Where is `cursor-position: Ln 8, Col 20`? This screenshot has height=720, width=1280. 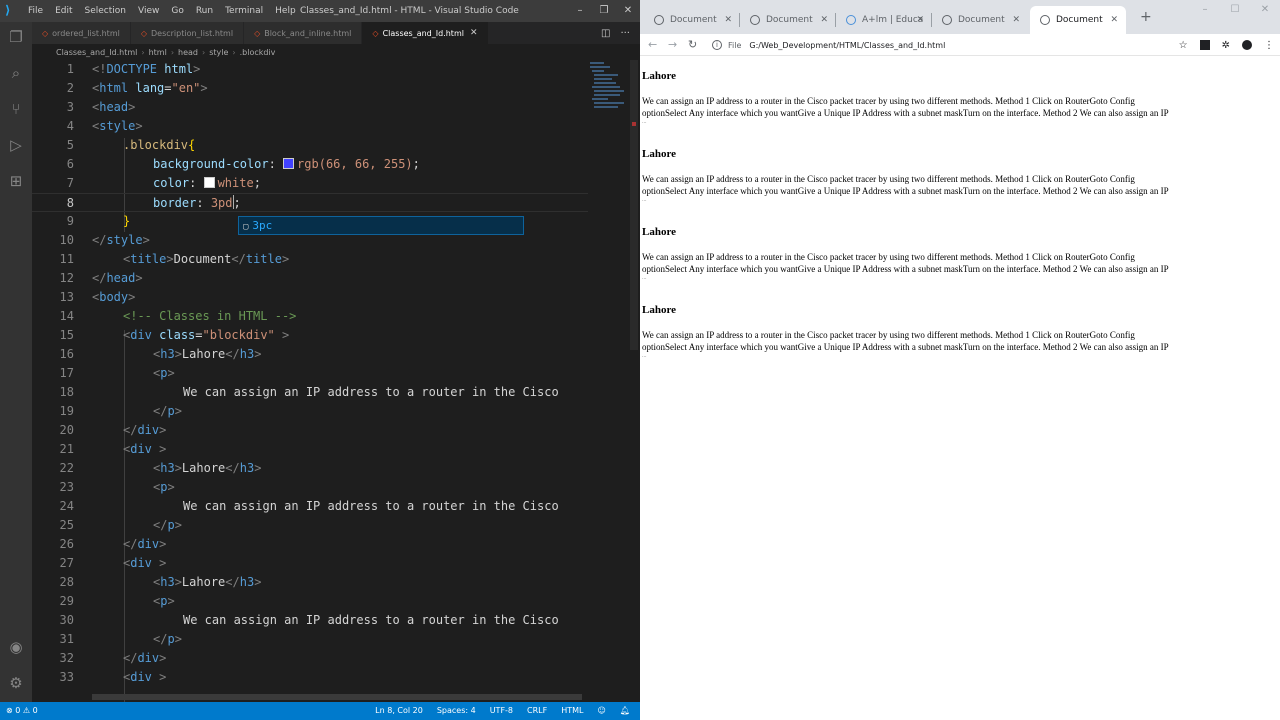 cursor-position: Ln 8, Col 20 is located at coordinates (399, 711).